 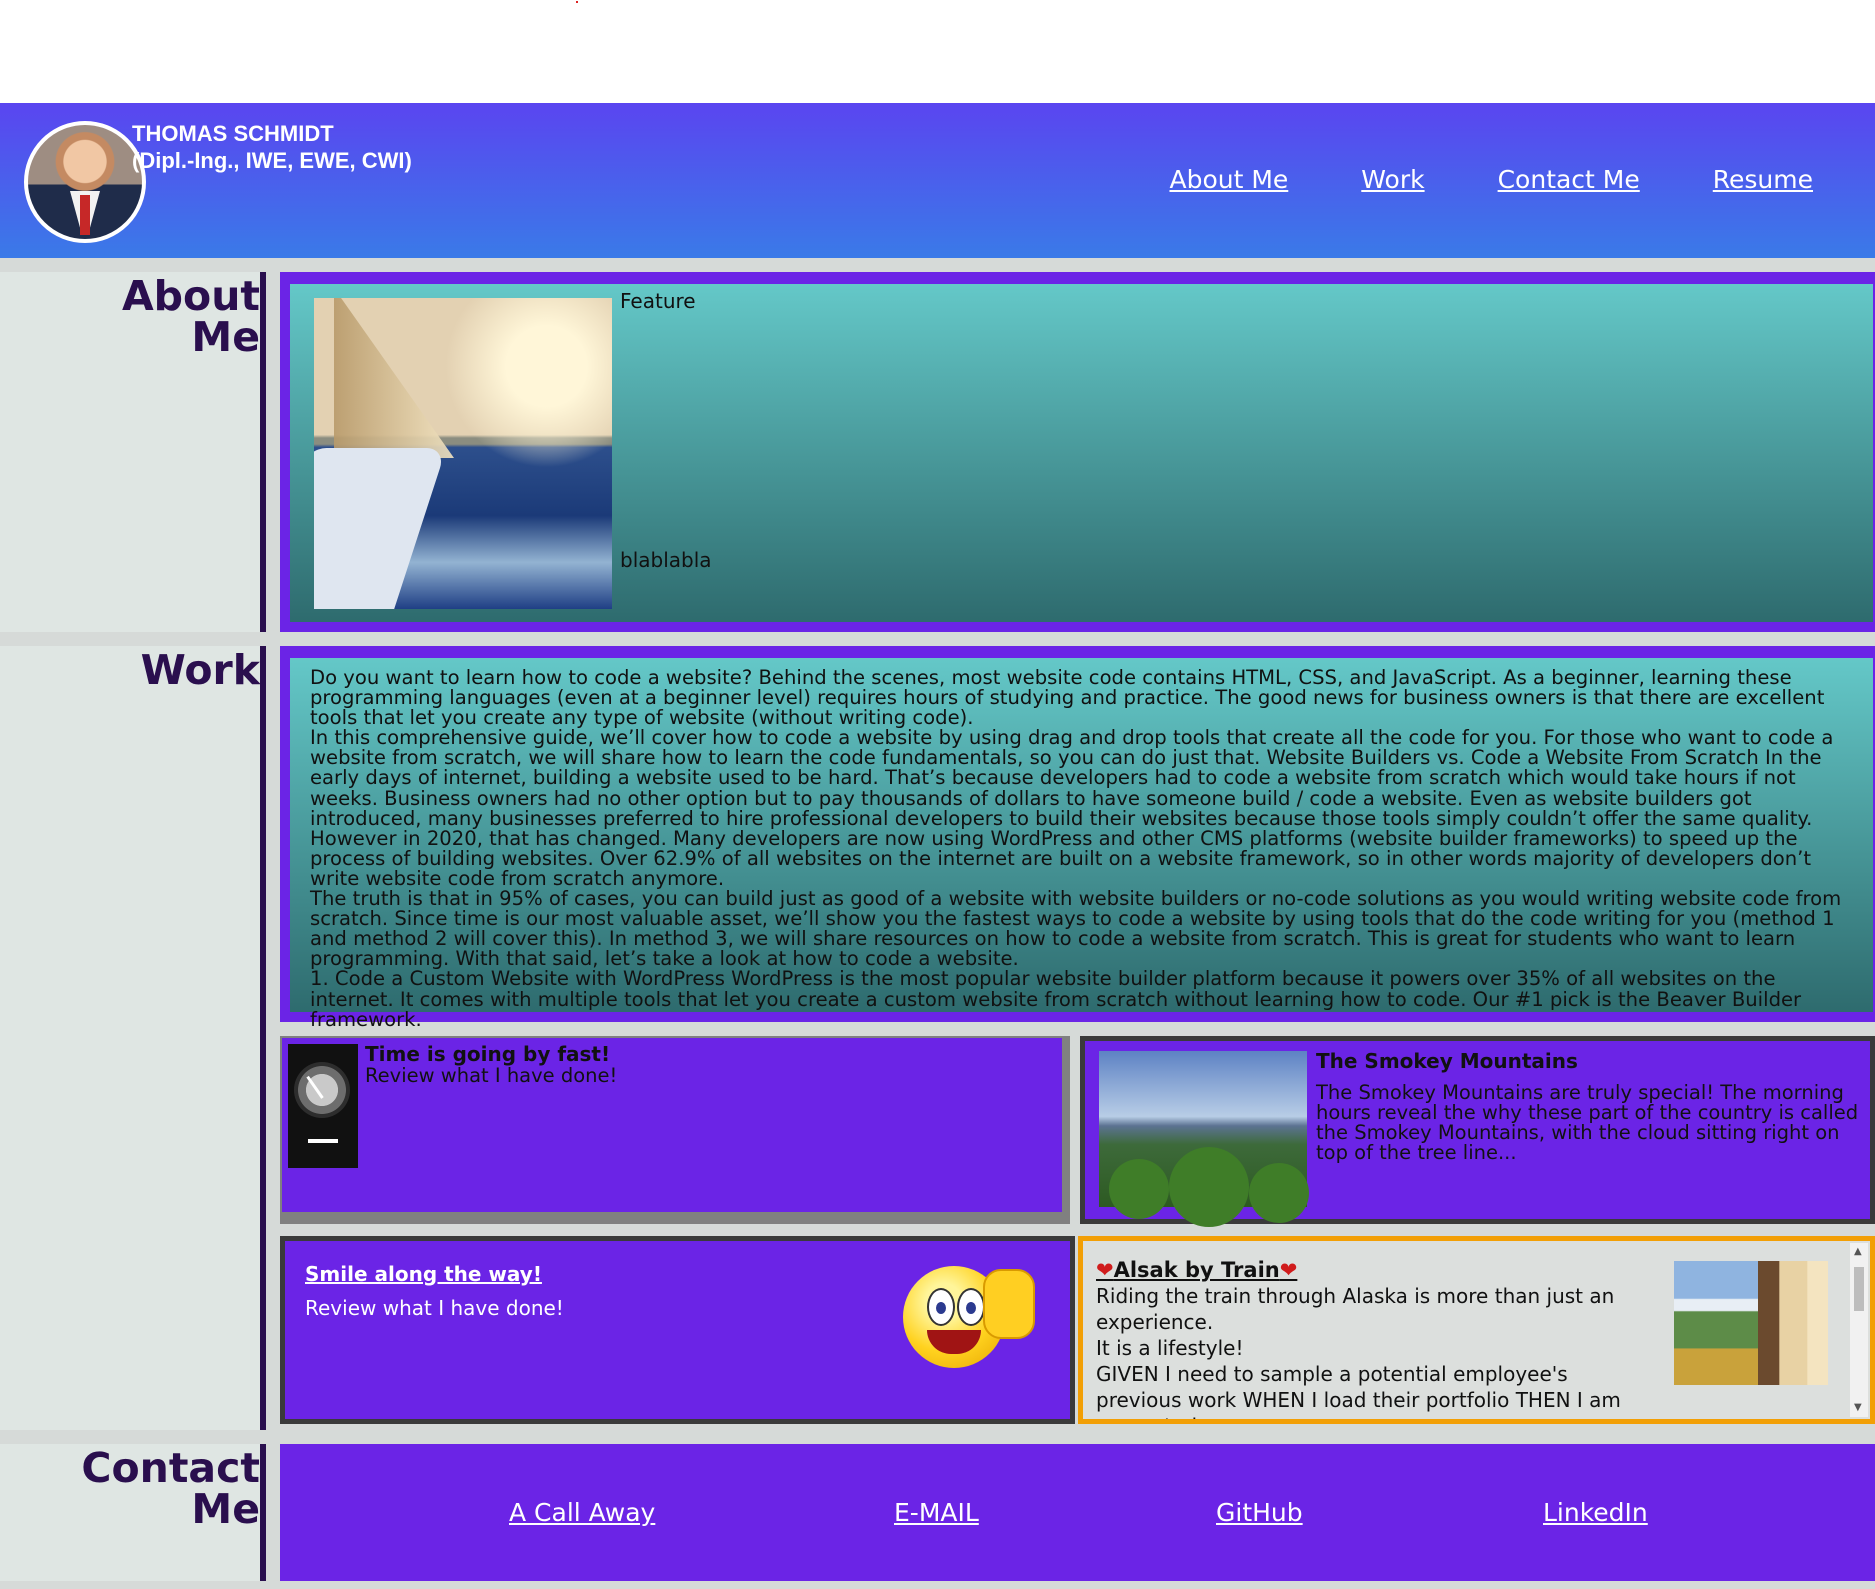 I want to click on about-title: About Me, so click(x=190, y=316).